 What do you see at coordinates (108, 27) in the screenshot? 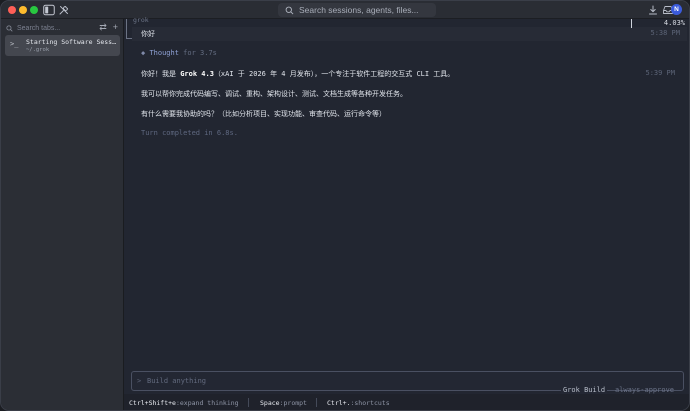
I see `sidebar-actions: ⇄ +` at bounding box center [108, 27].